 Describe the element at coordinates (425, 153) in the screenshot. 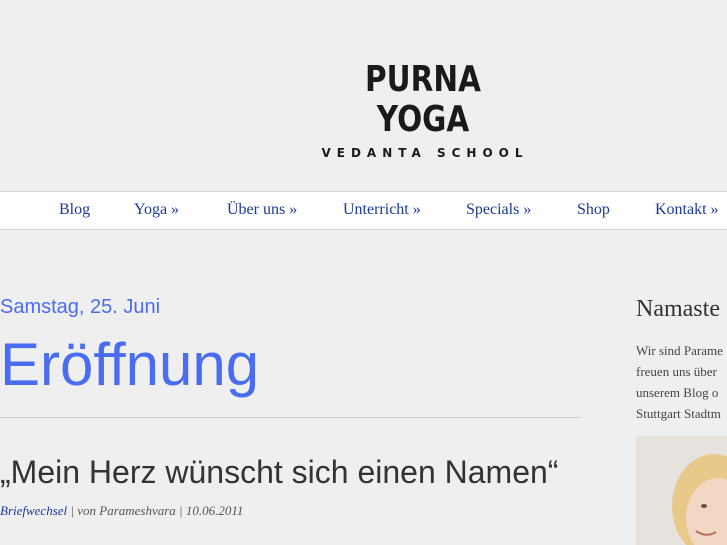

I see `logo-subtitle: VEDANTA SCHOOL` at that location.